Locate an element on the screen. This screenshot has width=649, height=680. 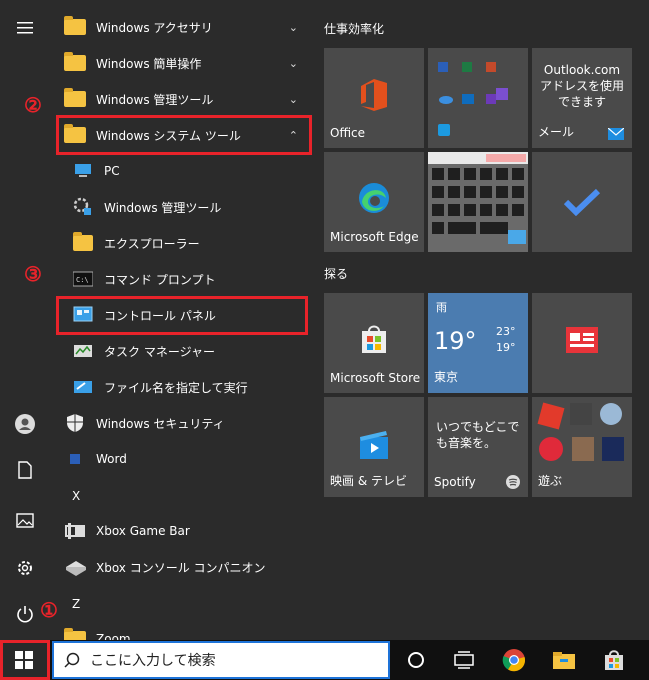
command-prompt-icon: C:\ is located at coordinates (83, 279).